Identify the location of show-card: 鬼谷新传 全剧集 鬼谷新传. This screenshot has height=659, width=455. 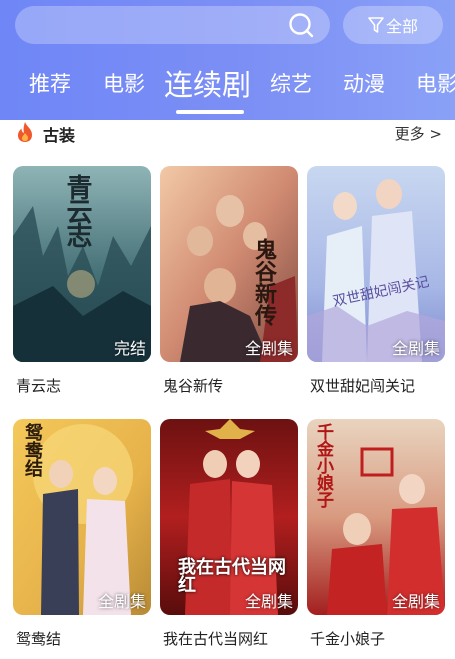
(229, 280).